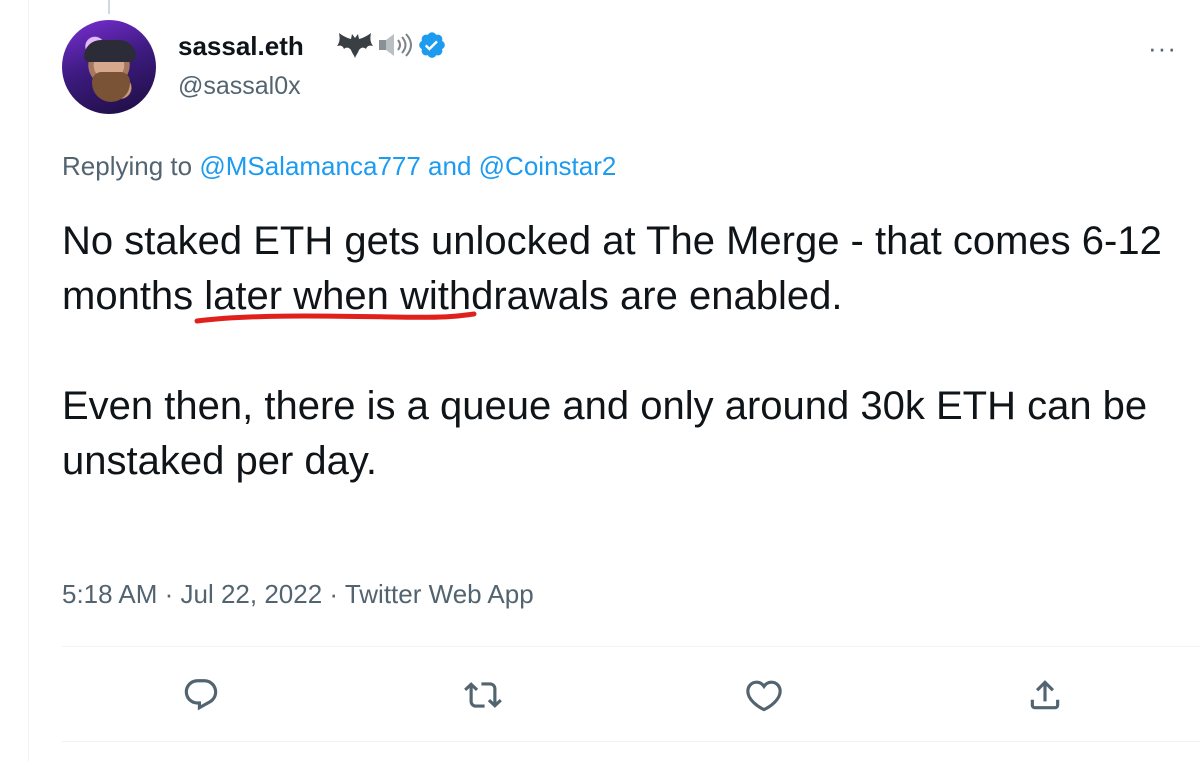  Describe the element at coordinates (439, 594) in the screenshot. I see `tweet-source: Twitter Web App` at that location.